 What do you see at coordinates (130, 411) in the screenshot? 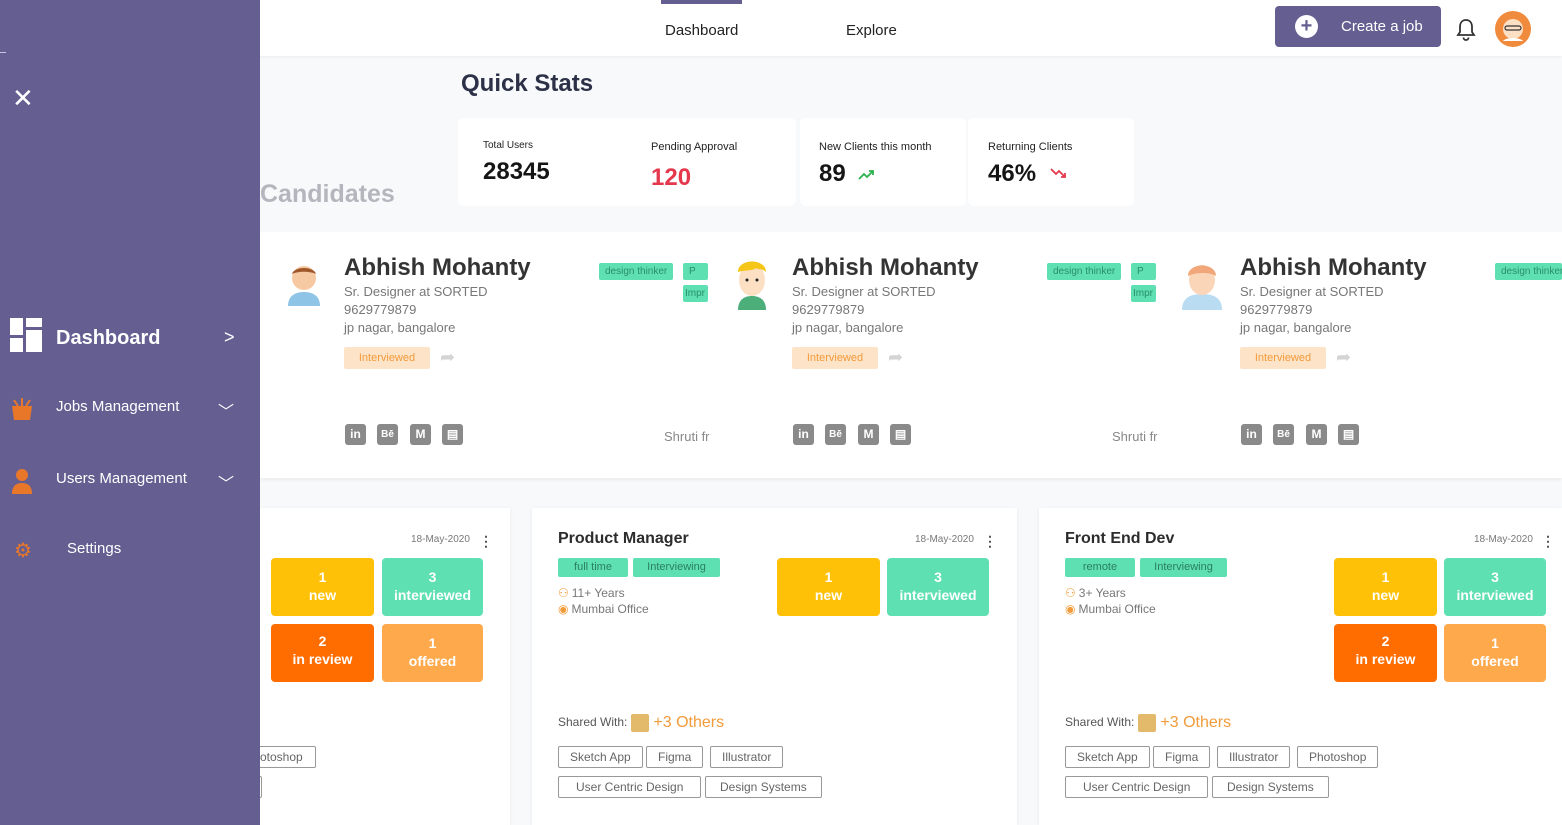
I see `sidebar-item-jobs: Jobs Management ﹀` at bounding box center [130, 411].